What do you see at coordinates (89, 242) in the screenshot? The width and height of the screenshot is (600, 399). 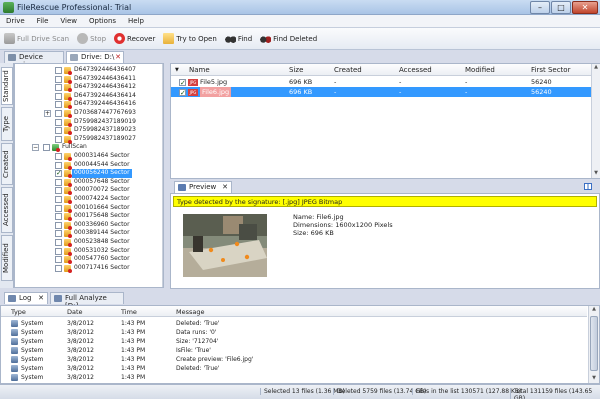 I see `tree-item-sector: 000523848 Sector` at bounding box center [89, 242].